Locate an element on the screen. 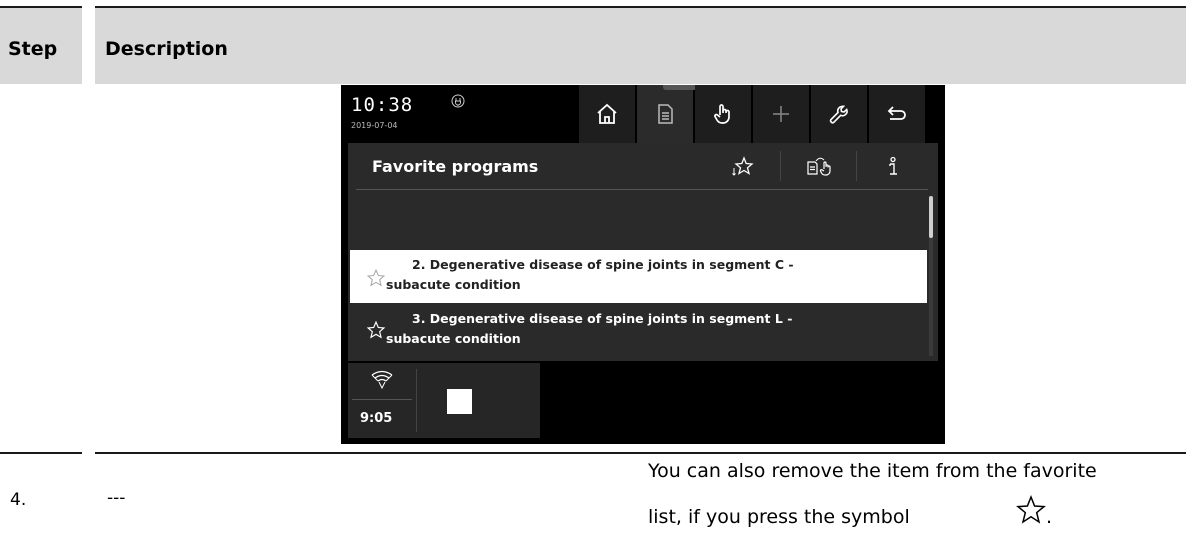 The width and height of the screenshot is (1186, 537). document-hand-icon is located at coordinates (819, 166).